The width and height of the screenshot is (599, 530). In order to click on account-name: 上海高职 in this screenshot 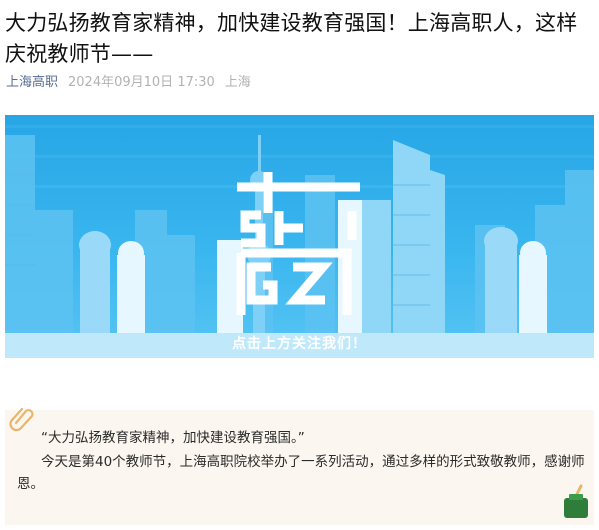, I will do `click(32, 80)`.